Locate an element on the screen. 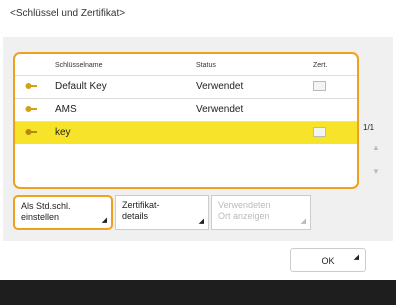  scroll-down-button: ▼ is located at coordinates (376, 172).